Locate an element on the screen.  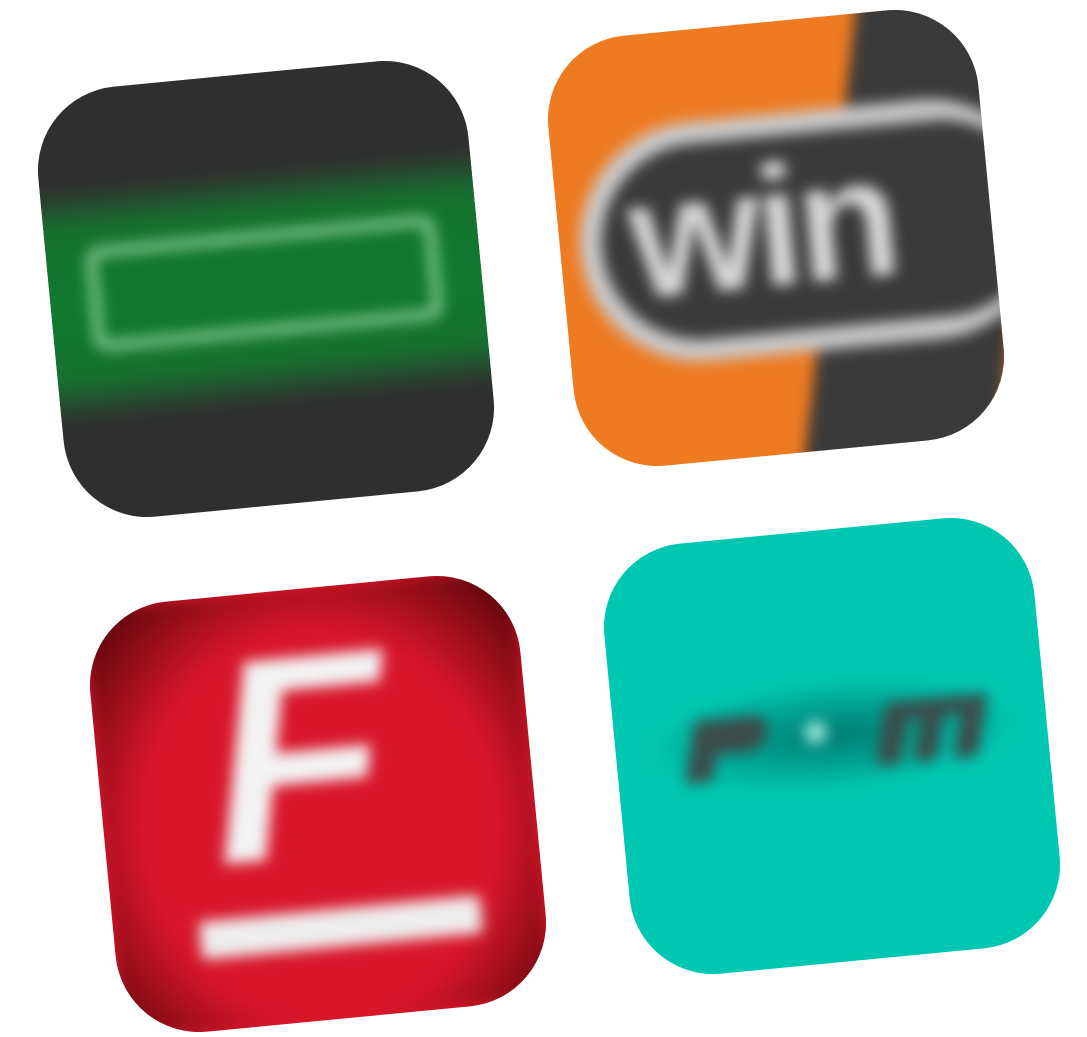
wordmark-right-shape is located at coordinates (932, 729).